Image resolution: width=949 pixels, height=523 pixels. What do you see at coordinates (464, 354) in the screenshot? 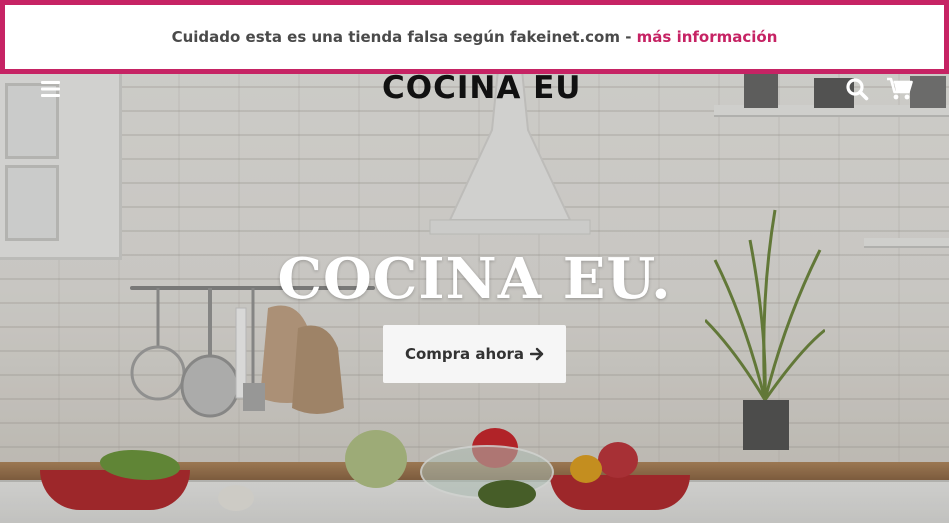
I see `shop-now-label: Compra ahora` at bounding box center [464, 354].